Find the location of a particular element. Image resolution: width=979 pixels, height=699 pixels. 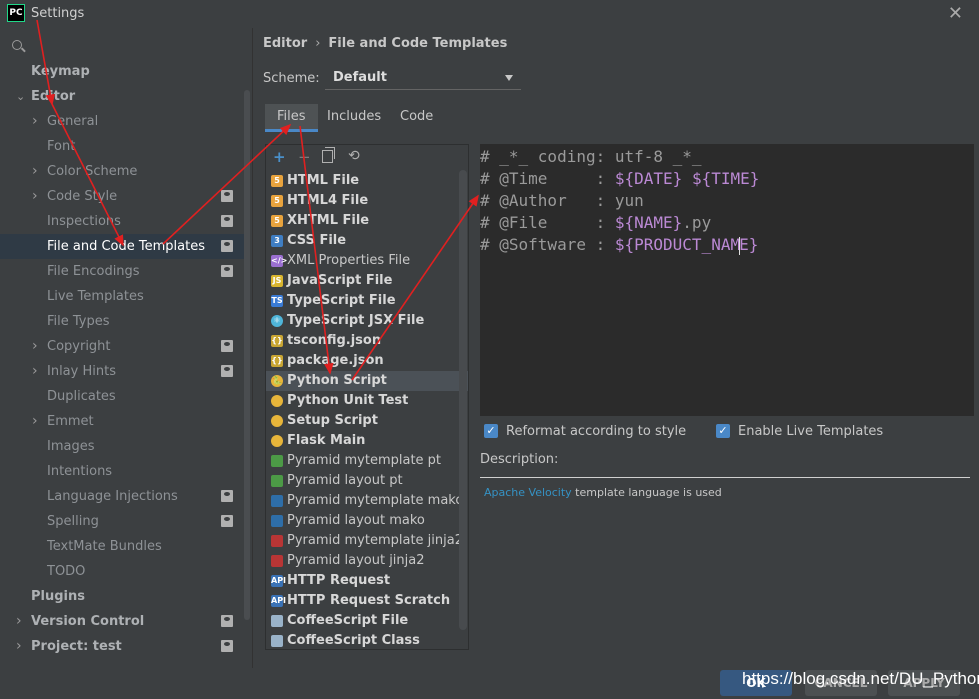

sidebar-item-label: Editor is located at coordinates (53, 96).